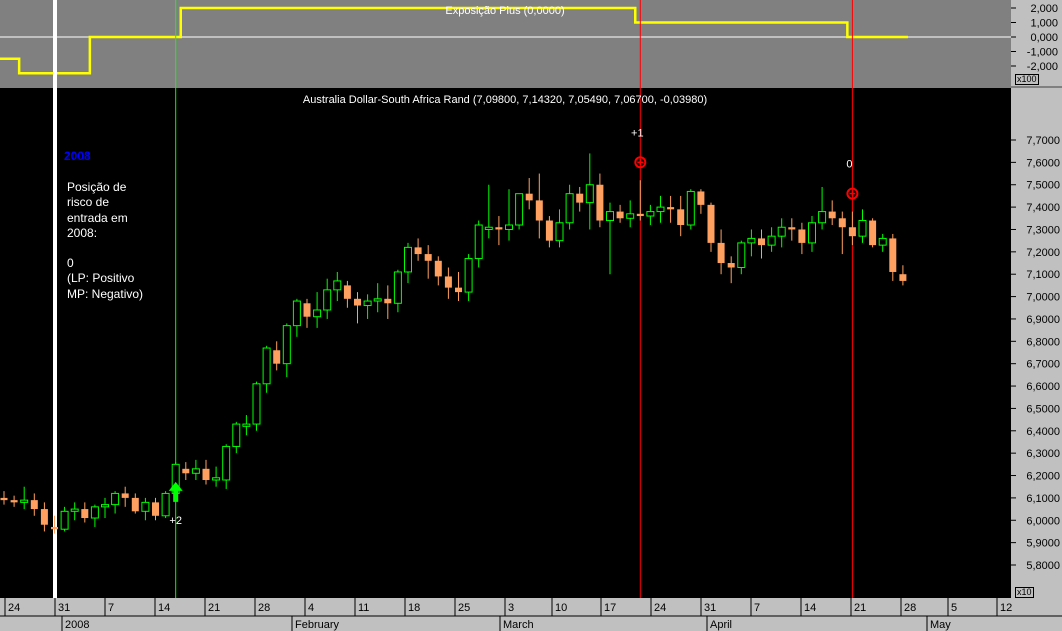 This screenshot has height=631, width=1062. What do you see at coordinates (511, 608) in the screenshot?
I see `x-tick-label: 3` at bounding box center [511, 608].